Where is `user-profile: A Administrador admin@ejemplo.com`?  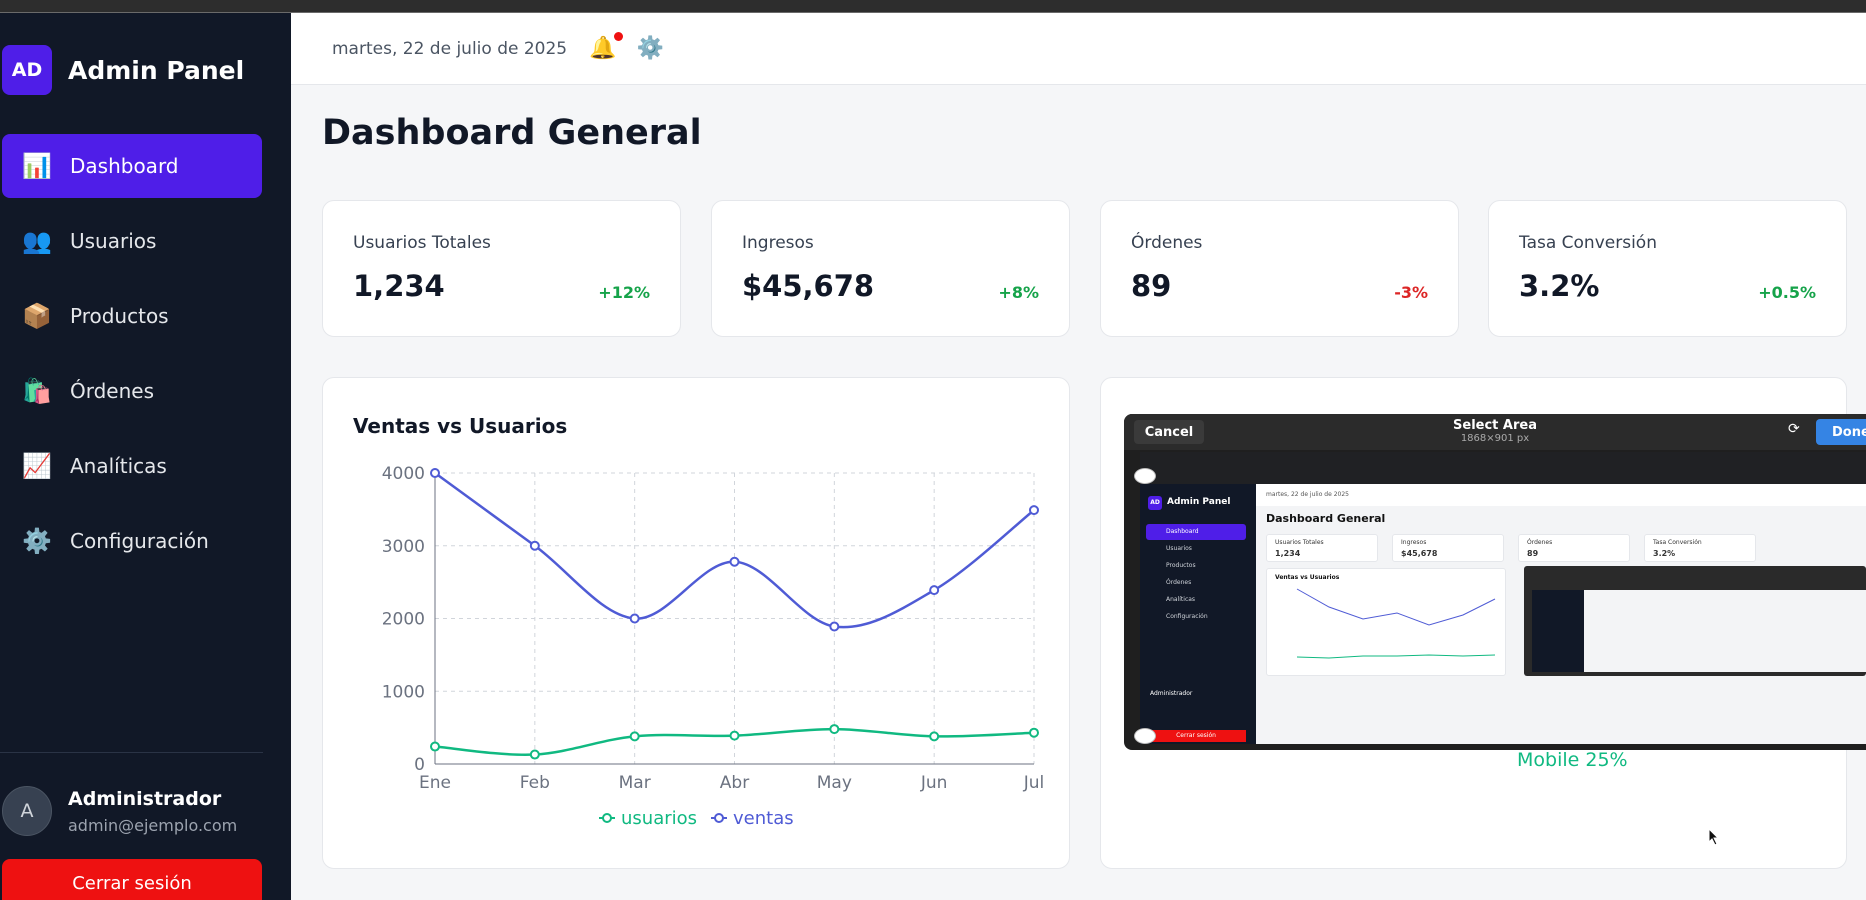 user-profile: A Administrador admin@ejemplo.com is located at coordinates (119, 811).